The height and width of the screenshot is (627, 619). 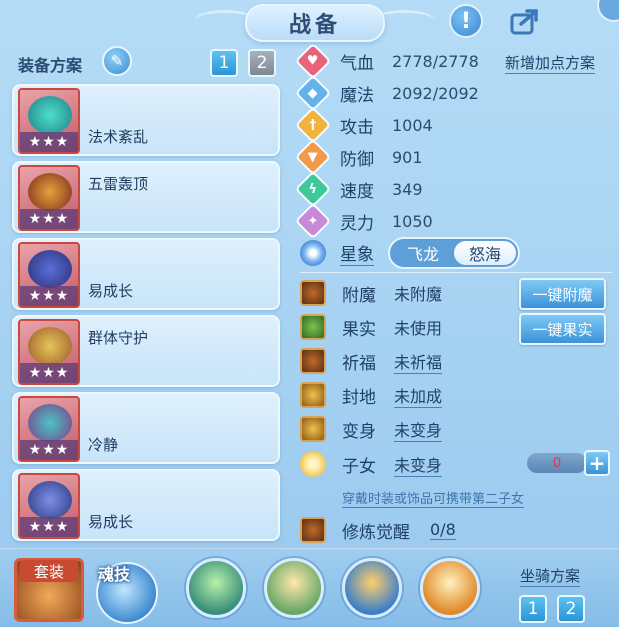 I want to click on enhance-label: 附魔, so click(x=359, y=295).